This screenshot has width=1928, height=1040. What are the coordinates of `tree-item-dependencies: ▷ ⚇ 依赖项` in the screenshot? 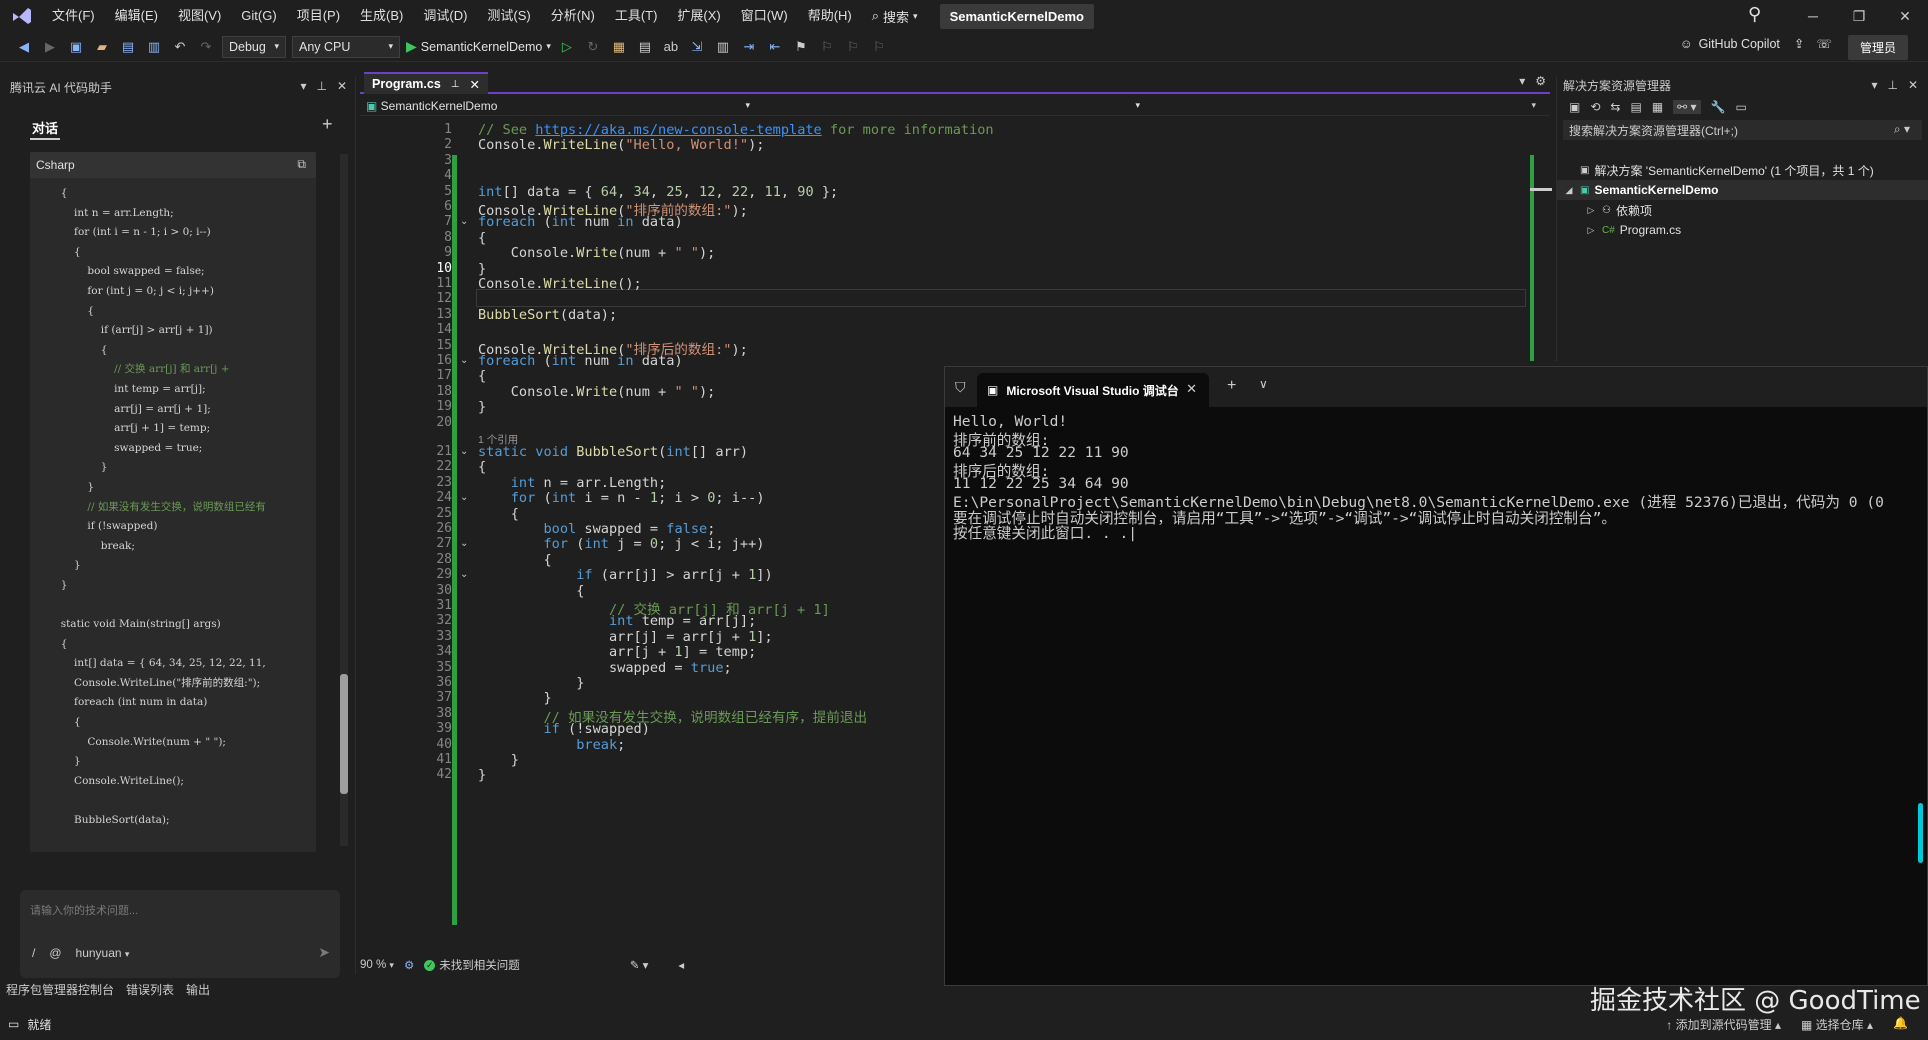 It's located at (1742, 210).